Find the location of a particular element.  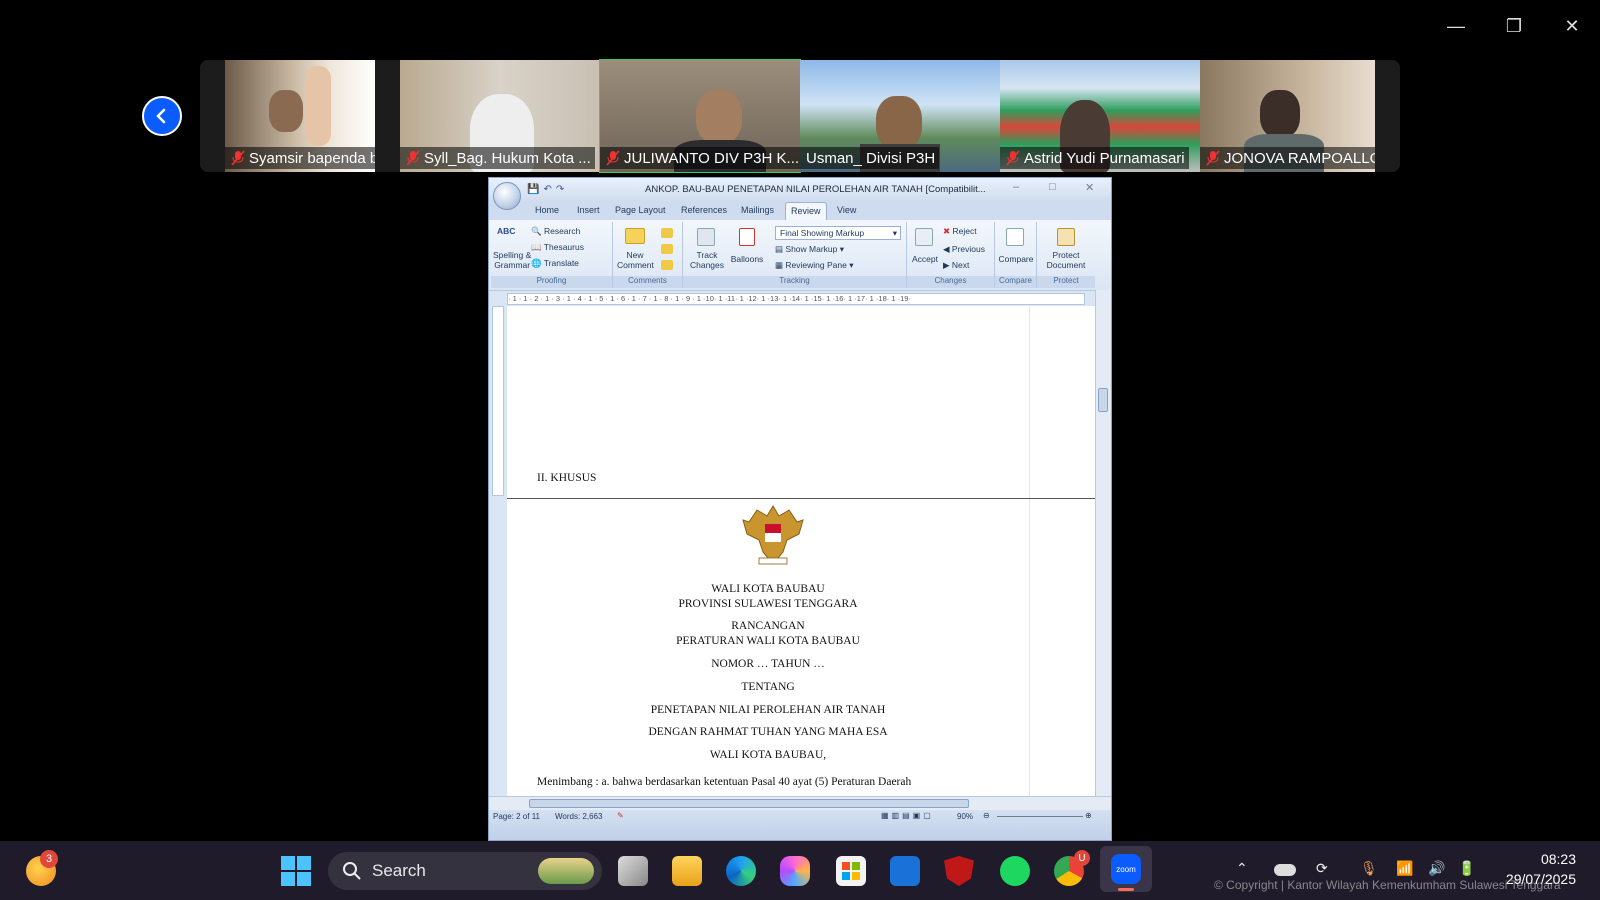

previous-change-button: ◀ Previous is located at coordinates (964, 249).